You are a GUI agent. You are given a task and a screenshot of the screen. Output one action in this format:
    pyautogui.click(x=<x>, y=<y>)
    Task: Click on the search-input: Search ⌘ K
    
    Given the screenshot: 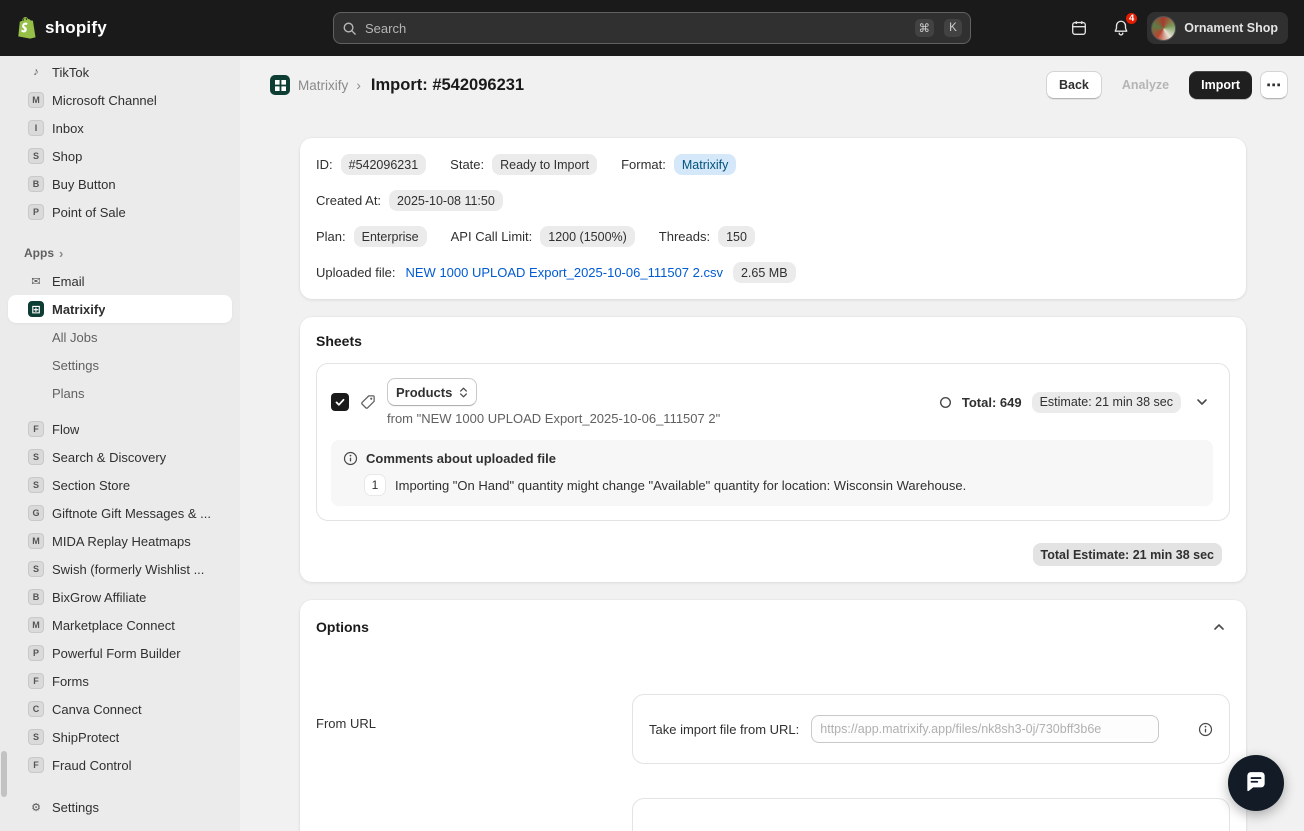 What is the action you would take?
    pyautogui.click(x=652, y=28)
    